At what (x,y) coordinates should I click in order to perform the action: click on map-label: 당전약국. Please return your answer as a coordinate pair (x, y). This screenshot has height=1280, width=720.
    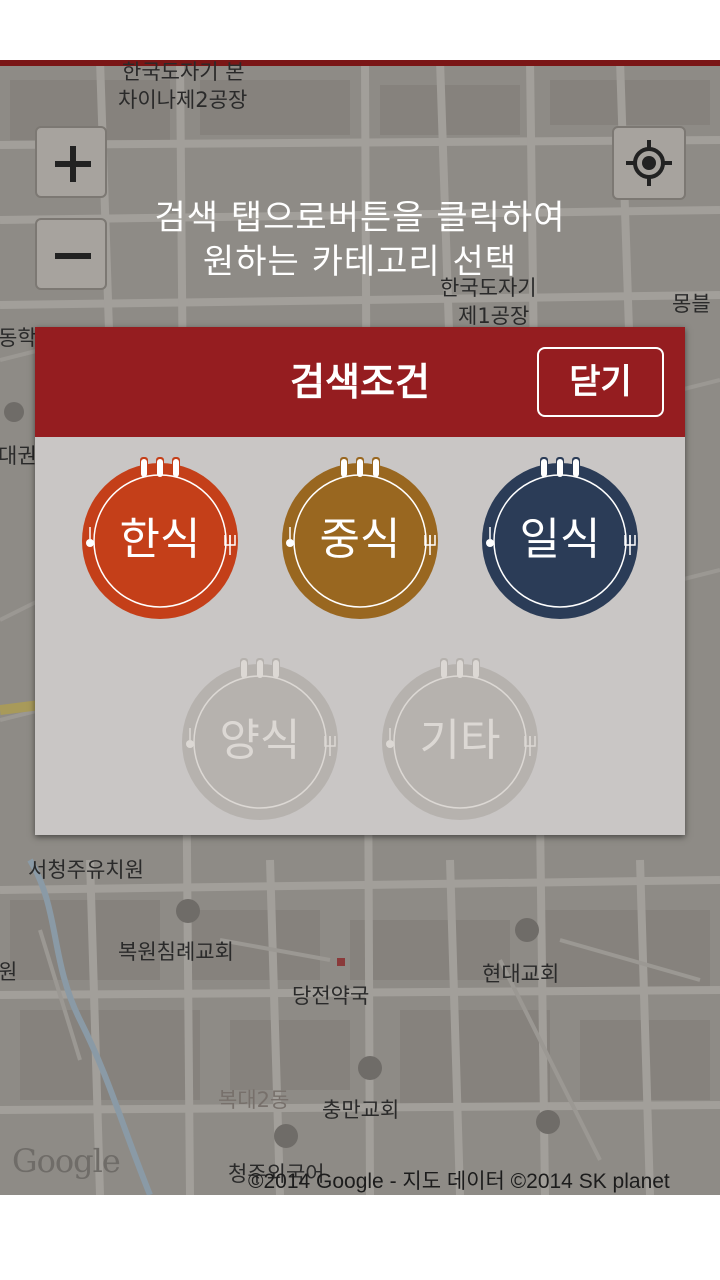
    Looking at the image, I should click on (331, 996).